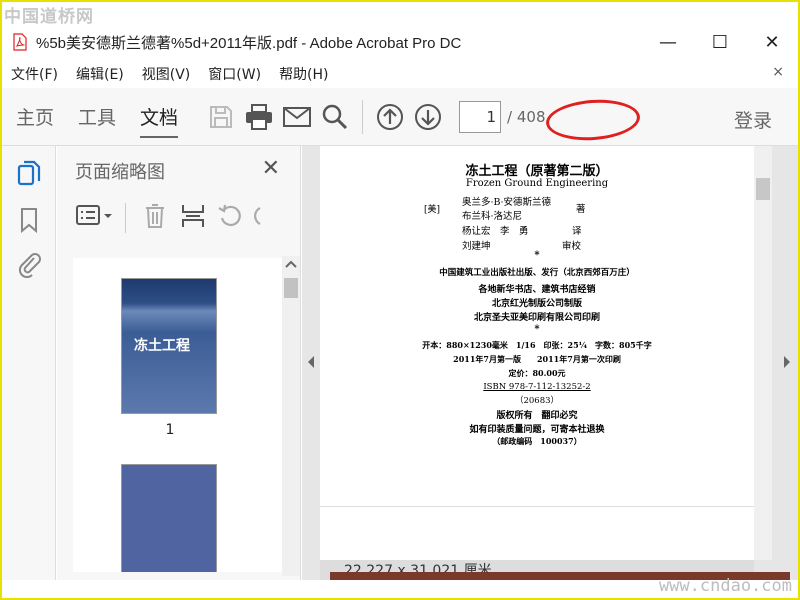  What do you see at coordinates (537, 345) in the screenshot?
I see `spec-line: 开本：880×1230毫米 1/16 印张：25¼ 字数：805千字` at bounding box center [537, 345].